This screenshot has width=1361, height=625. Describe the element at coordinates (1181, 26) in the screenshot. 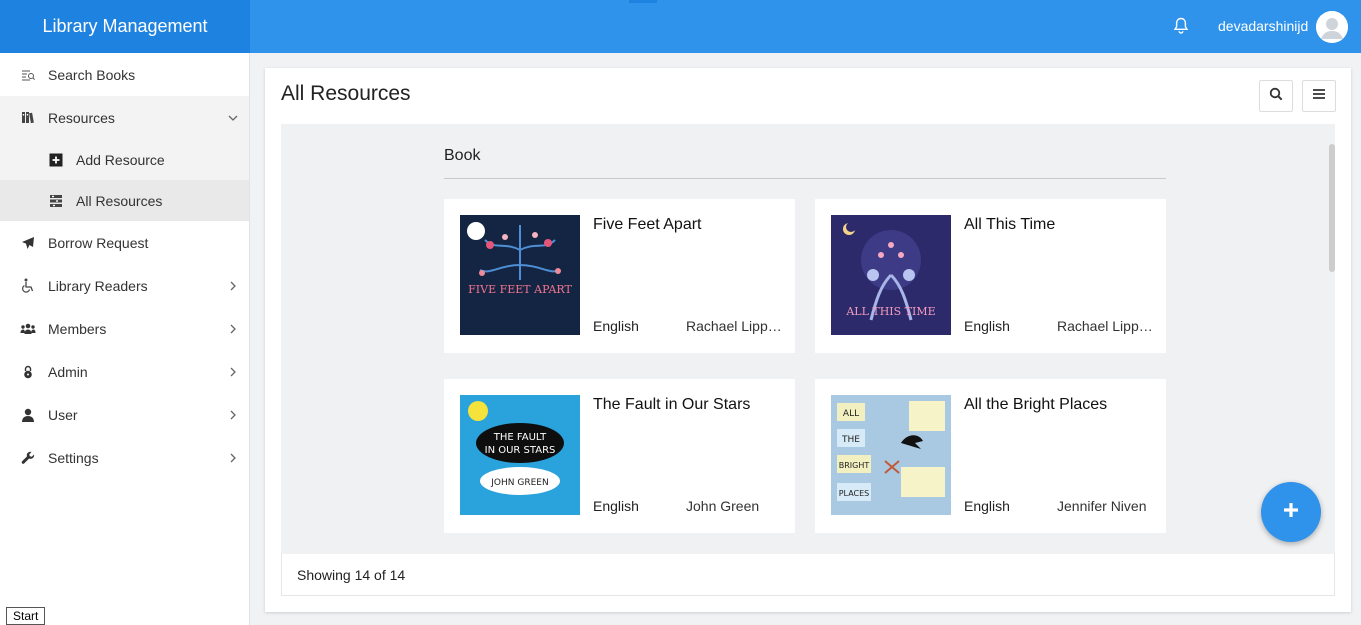

I see `bell-icon` at that location.